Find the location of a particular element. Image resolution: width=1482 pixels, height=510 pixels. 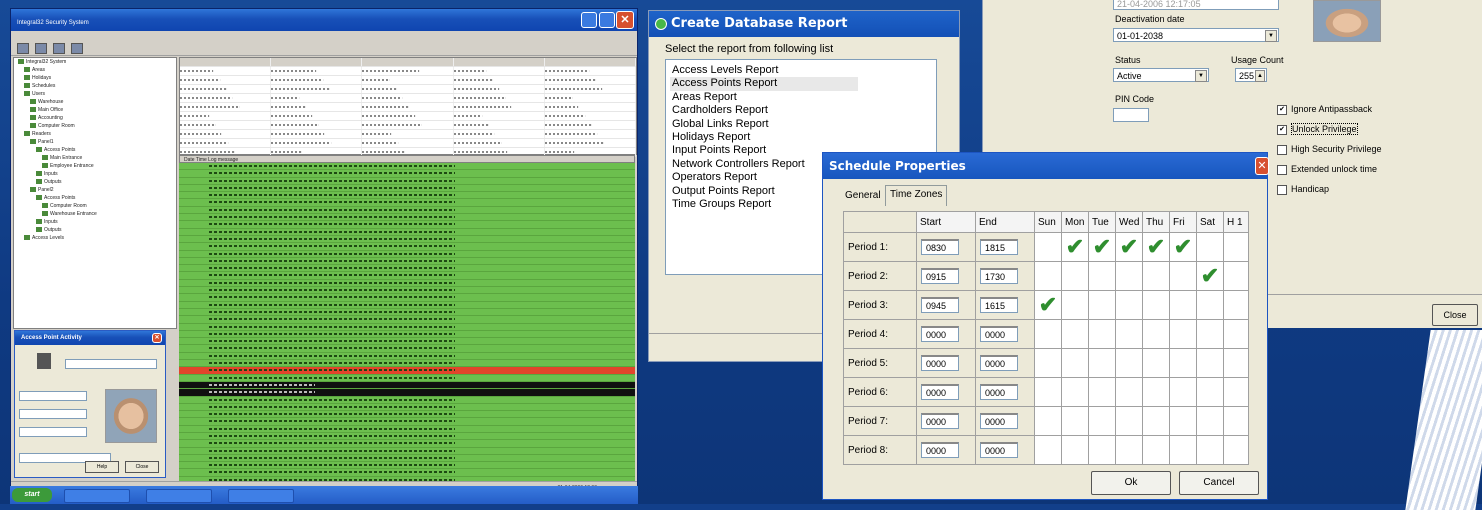

tree-item: Panel2 is located at coordinates (95, 190).